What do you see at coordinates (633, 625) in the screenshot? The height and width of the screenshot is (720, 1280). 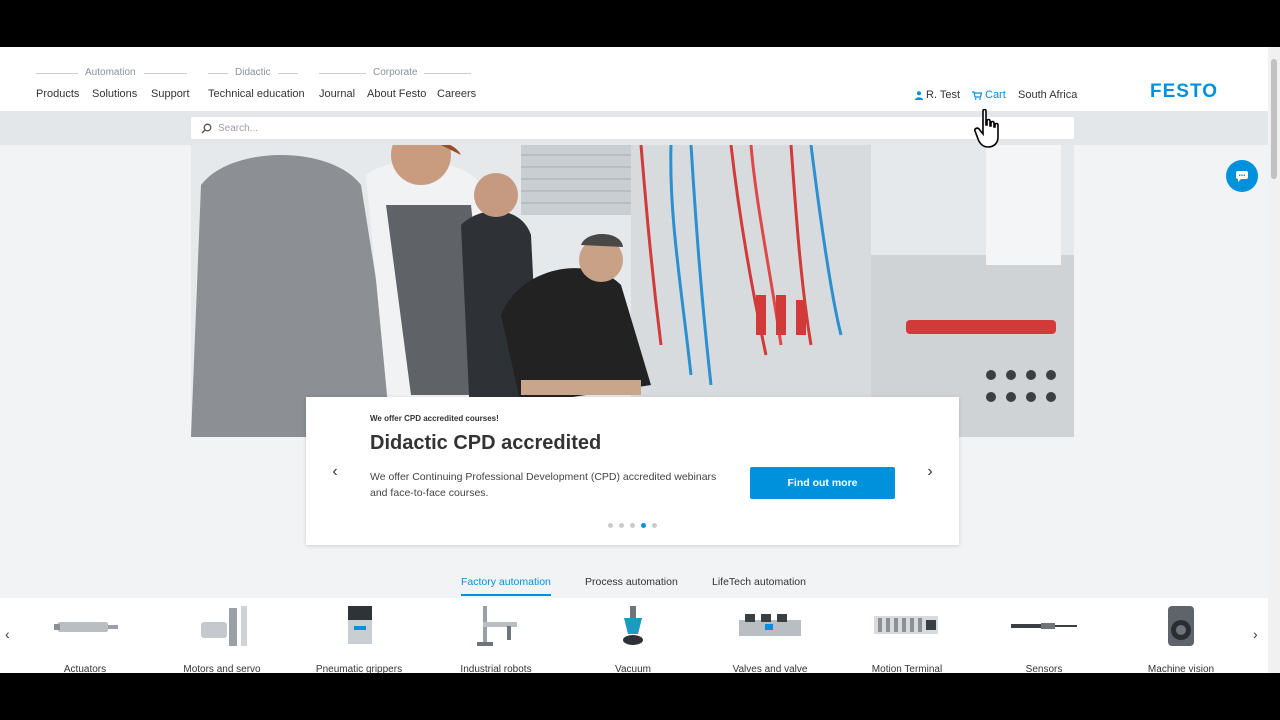 I see `vacuum-icon` at bounding box center [633, 625].